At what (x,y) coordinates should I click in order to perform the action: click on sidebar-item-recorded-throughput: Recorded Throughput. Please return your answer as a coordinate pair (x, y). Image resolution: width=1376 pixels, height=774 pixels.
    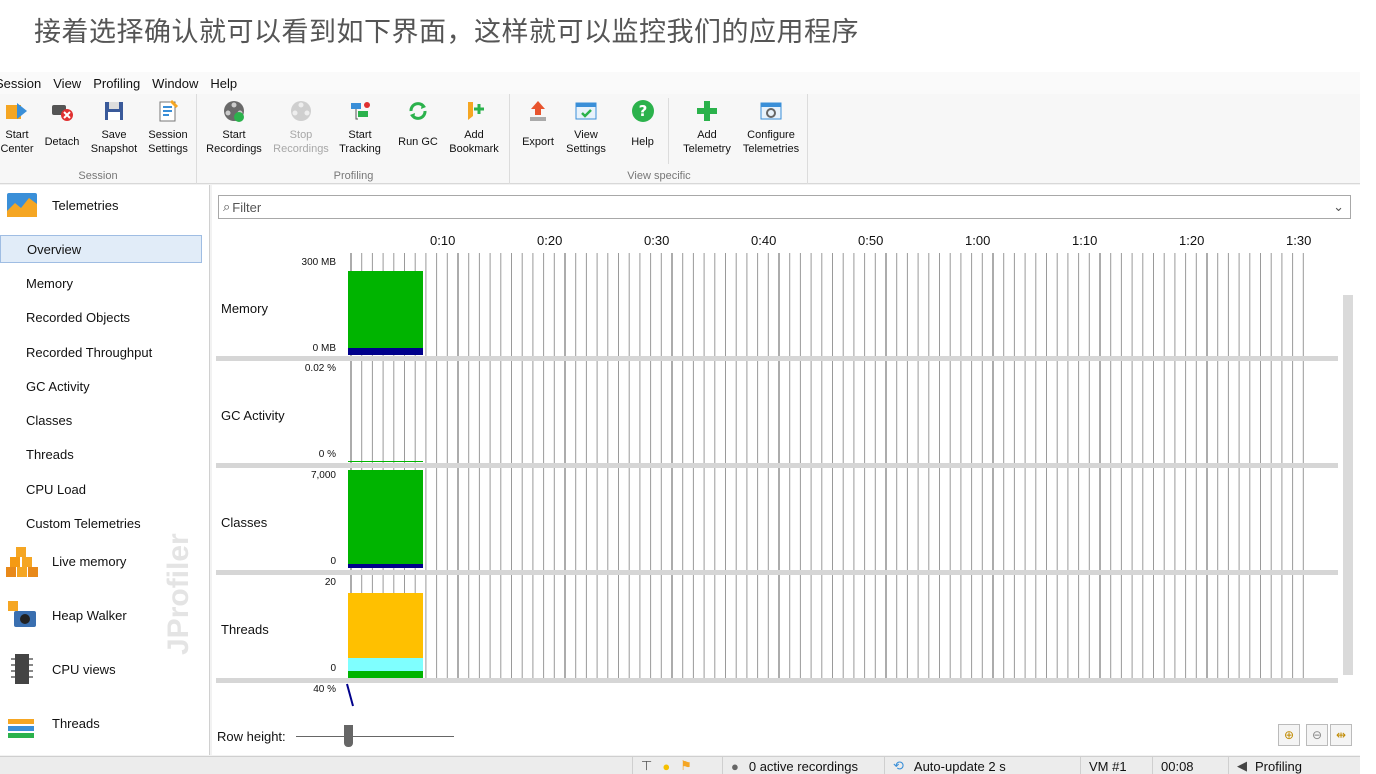
    Looking at the image, I should click on (101, 352).